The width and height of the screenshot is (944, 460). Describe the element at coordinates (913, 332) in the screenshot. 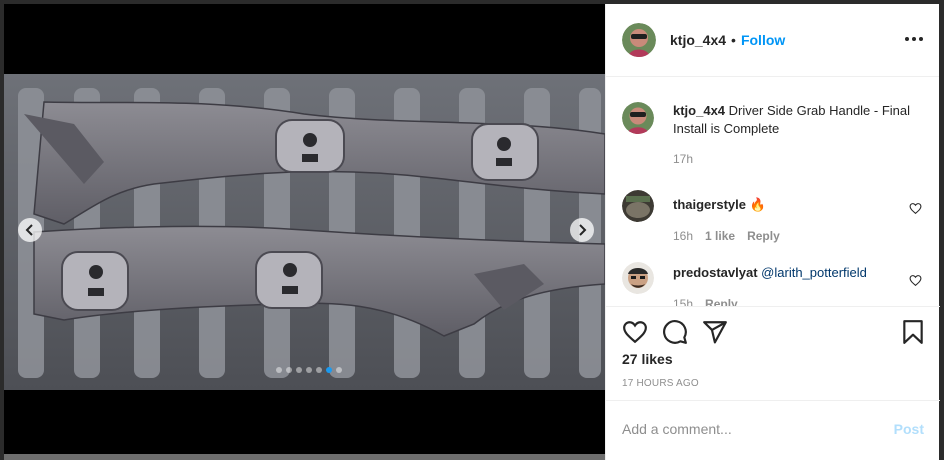

I see `bookmark-icon` at that location.